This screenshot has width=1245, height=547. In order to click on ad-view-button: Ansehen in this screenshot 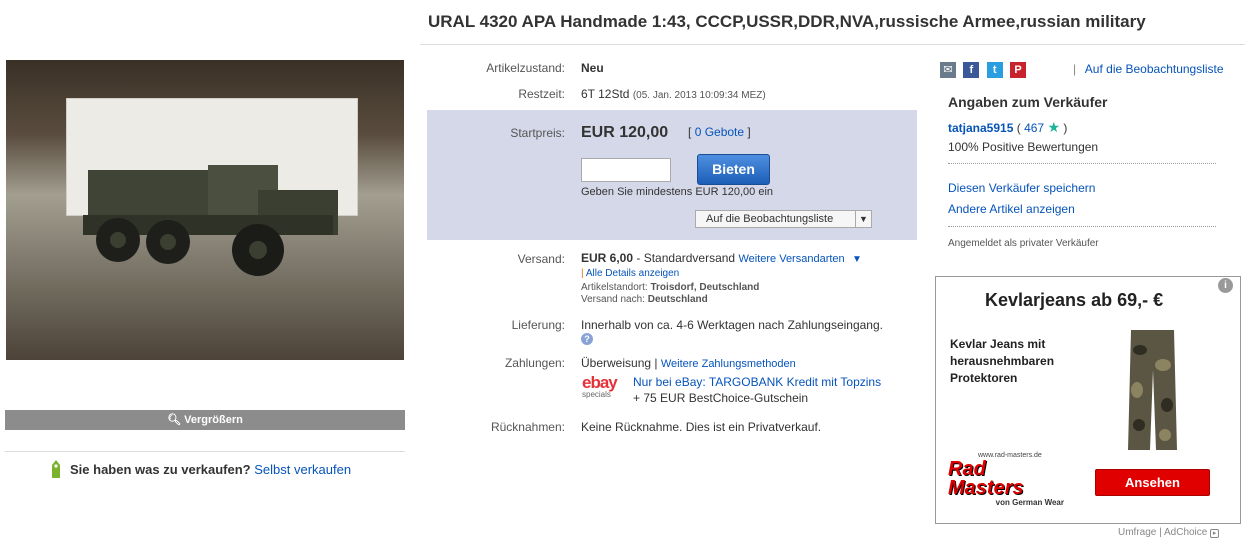, I will do `click(1152, 482)`.